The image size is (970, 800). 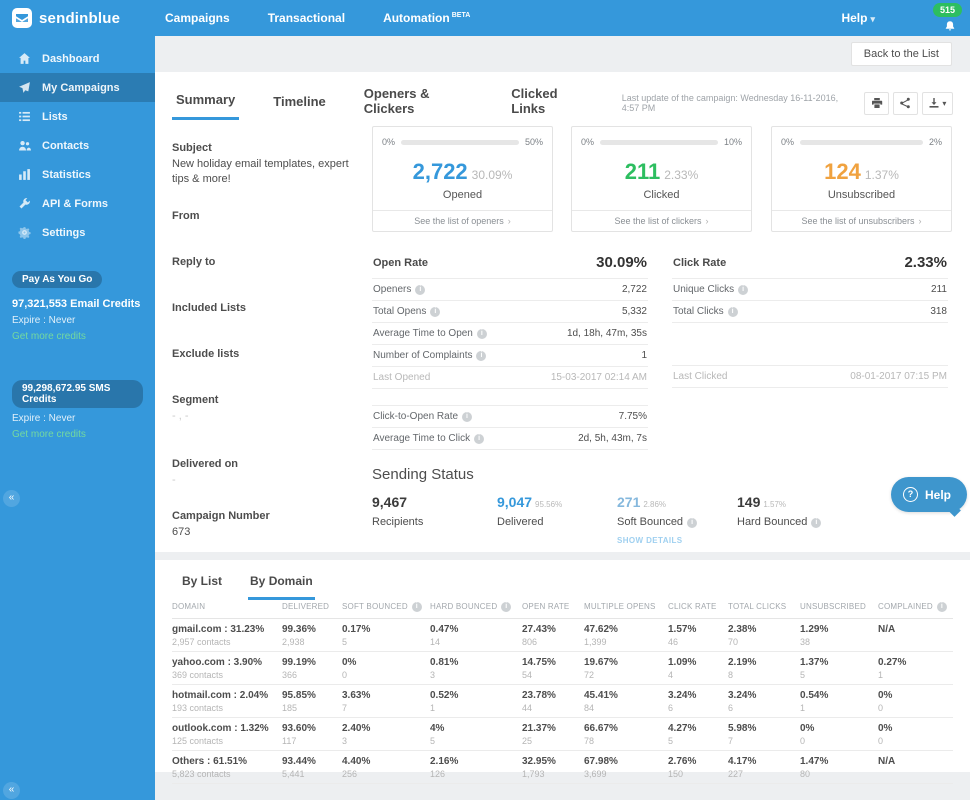 What do you see at coordinates (803, 708) in the screenshot?
I see `cell-subvalue: 1` at bounding box center [803, 708].